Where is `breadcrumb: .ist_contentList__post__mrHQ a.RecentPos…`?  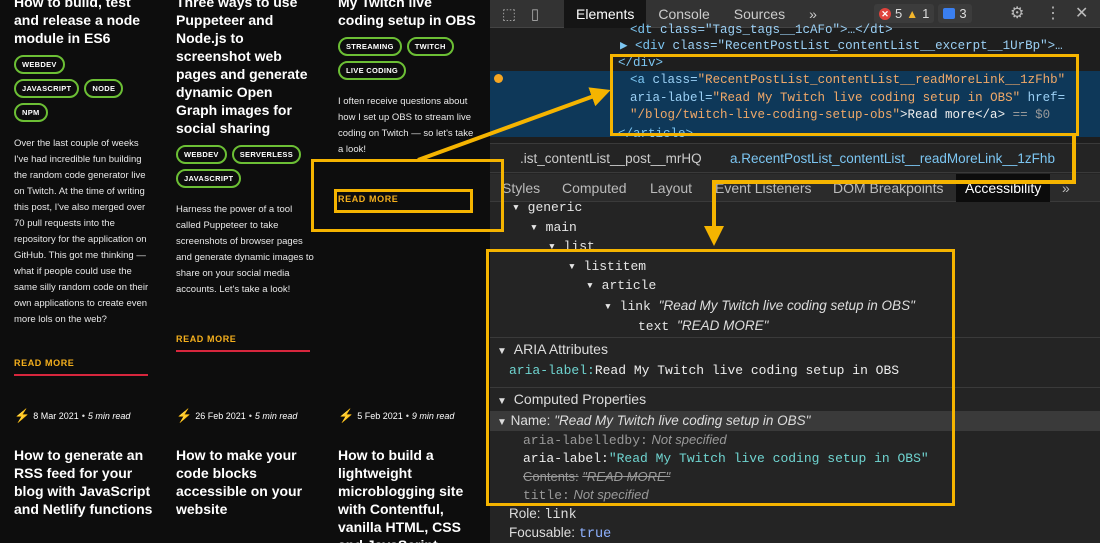 breadcrumb: .ist_contentList__post__mrHQ a.RecentPos… is located at coordinates (795, 158).